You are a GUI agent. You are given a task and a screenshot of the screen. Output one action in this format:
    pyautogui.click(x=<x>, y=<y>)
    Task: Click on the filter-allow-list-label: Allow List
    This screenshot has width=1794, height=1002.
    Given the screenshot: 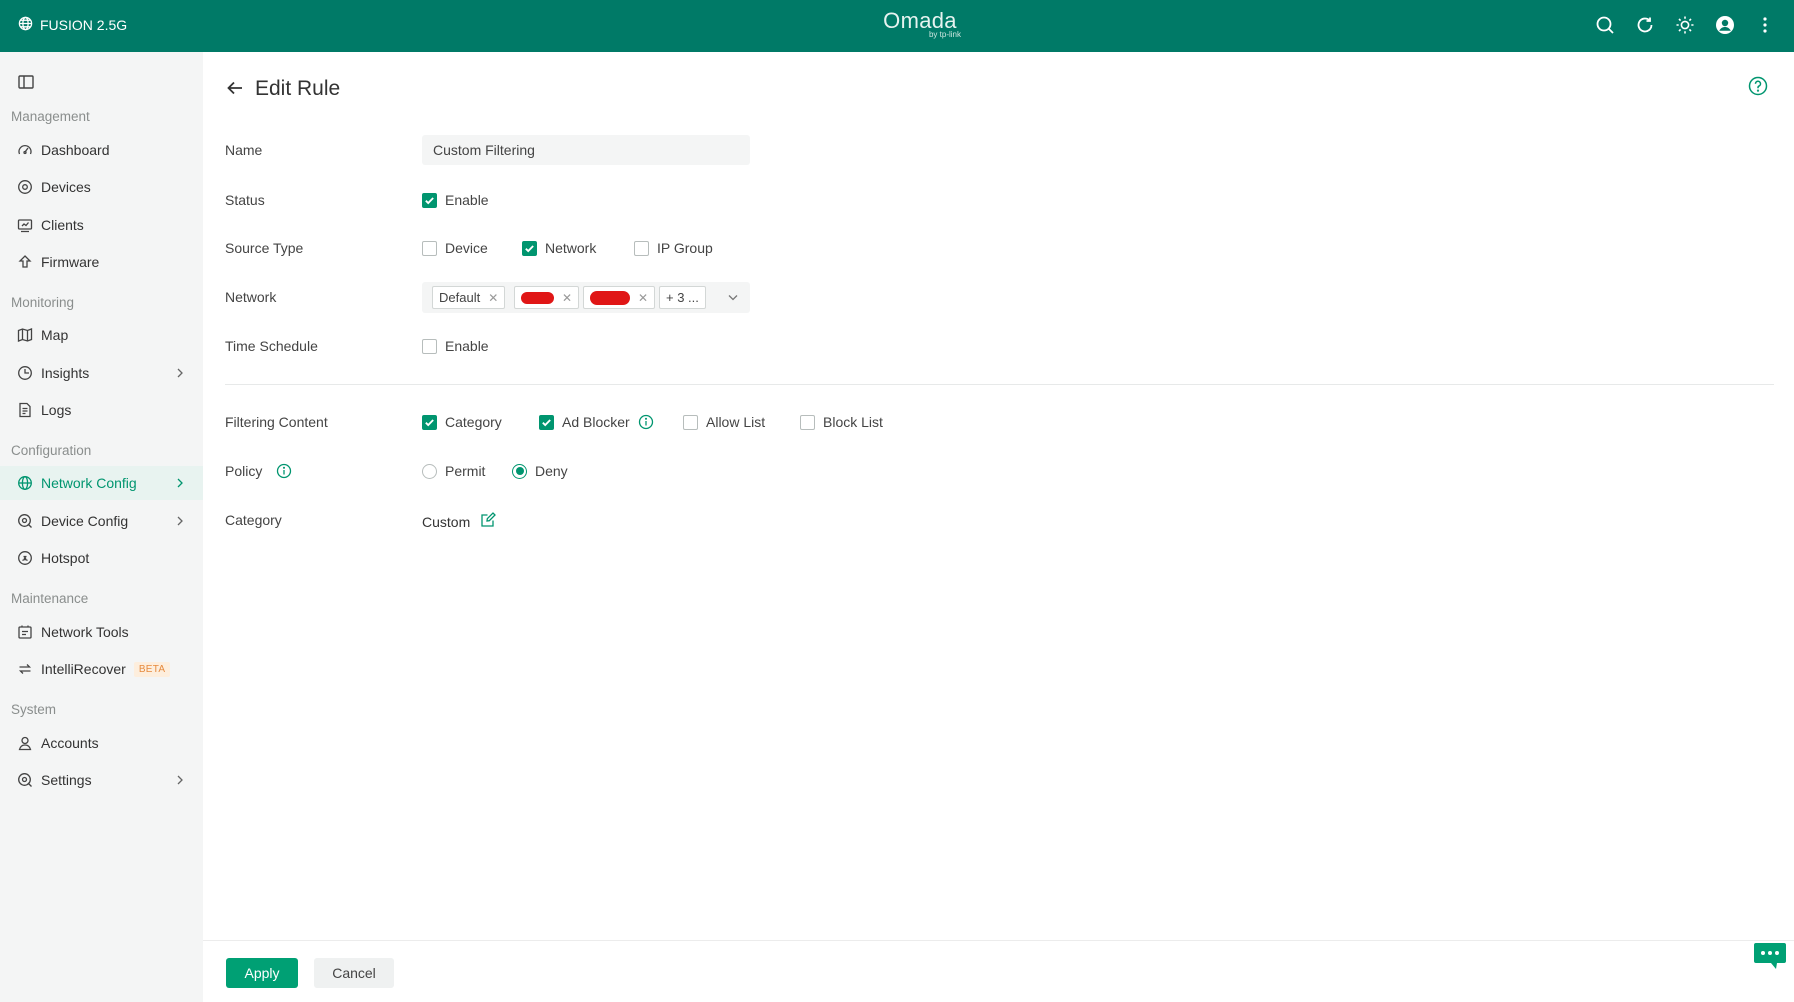 What is the action you would take?
    pyautogui.click(x=736, y=422)
    